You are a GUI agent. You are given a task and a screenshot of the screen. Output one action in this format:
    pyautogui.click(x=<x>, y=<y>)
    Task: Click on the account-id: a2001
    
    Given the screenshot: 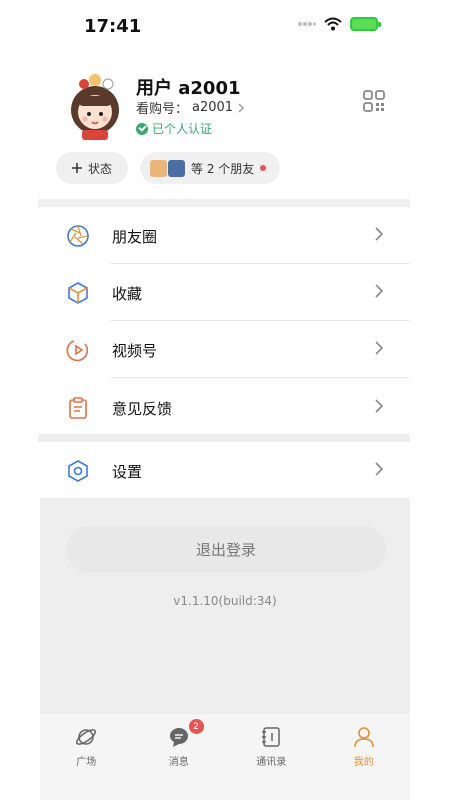 What is the action you would take?
    pyautogui.click(x=213, y=107)
    